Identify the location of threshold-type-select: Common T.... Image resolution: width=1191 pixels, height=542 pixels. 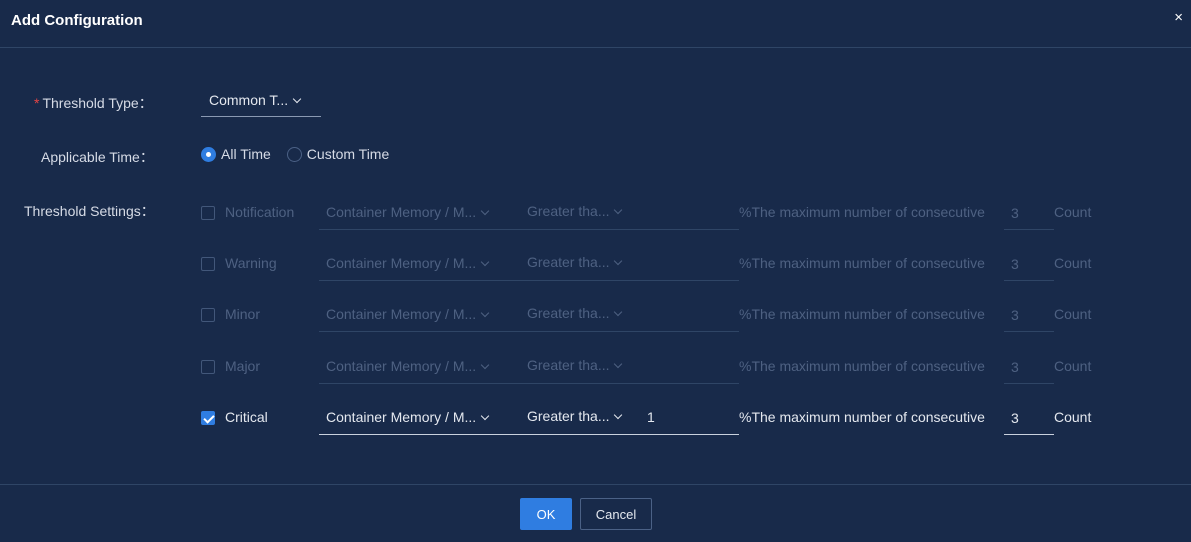
(261, 101).